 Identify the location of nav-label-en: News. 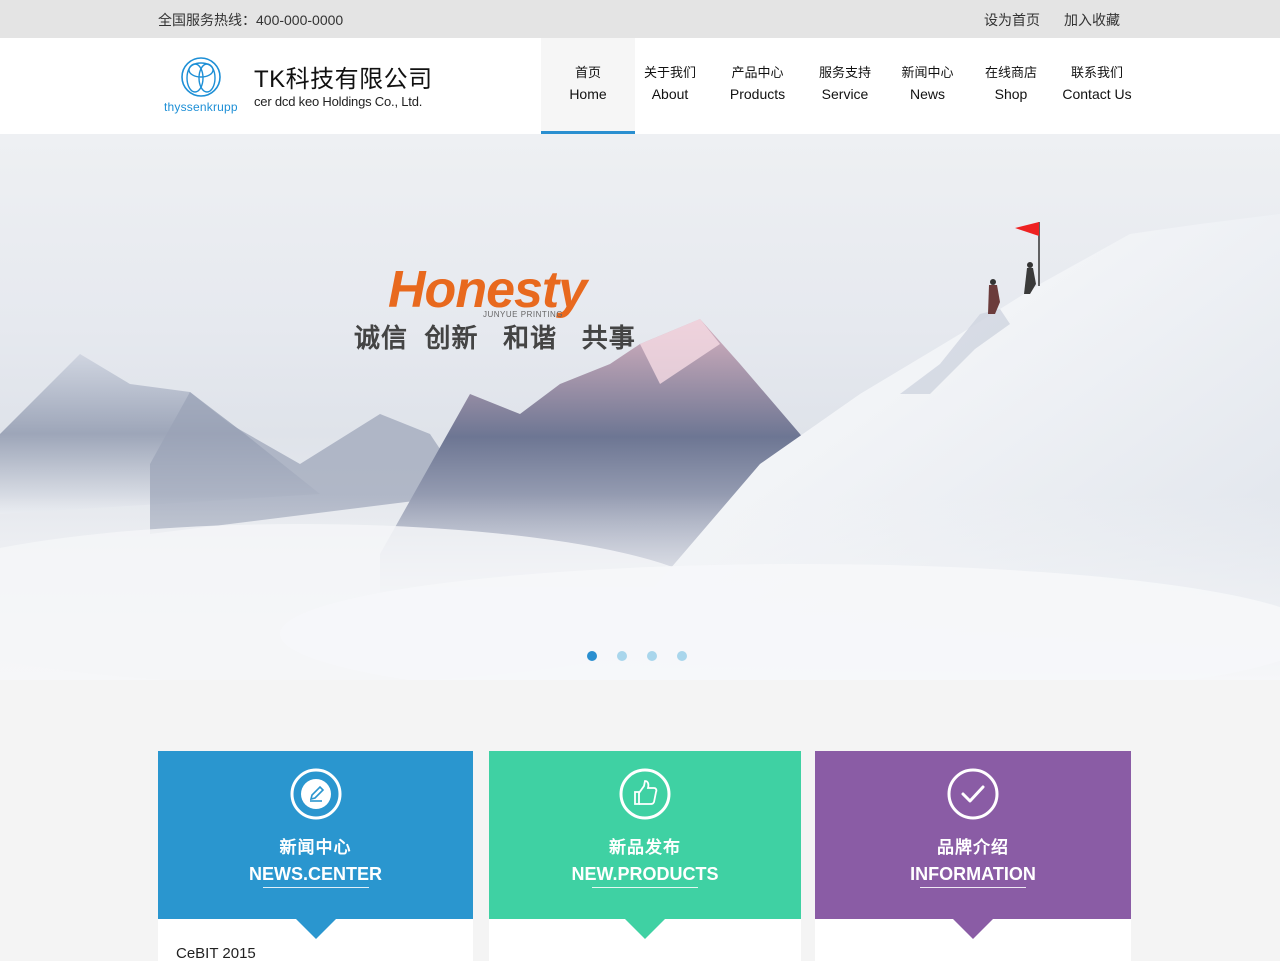
(927, 94).